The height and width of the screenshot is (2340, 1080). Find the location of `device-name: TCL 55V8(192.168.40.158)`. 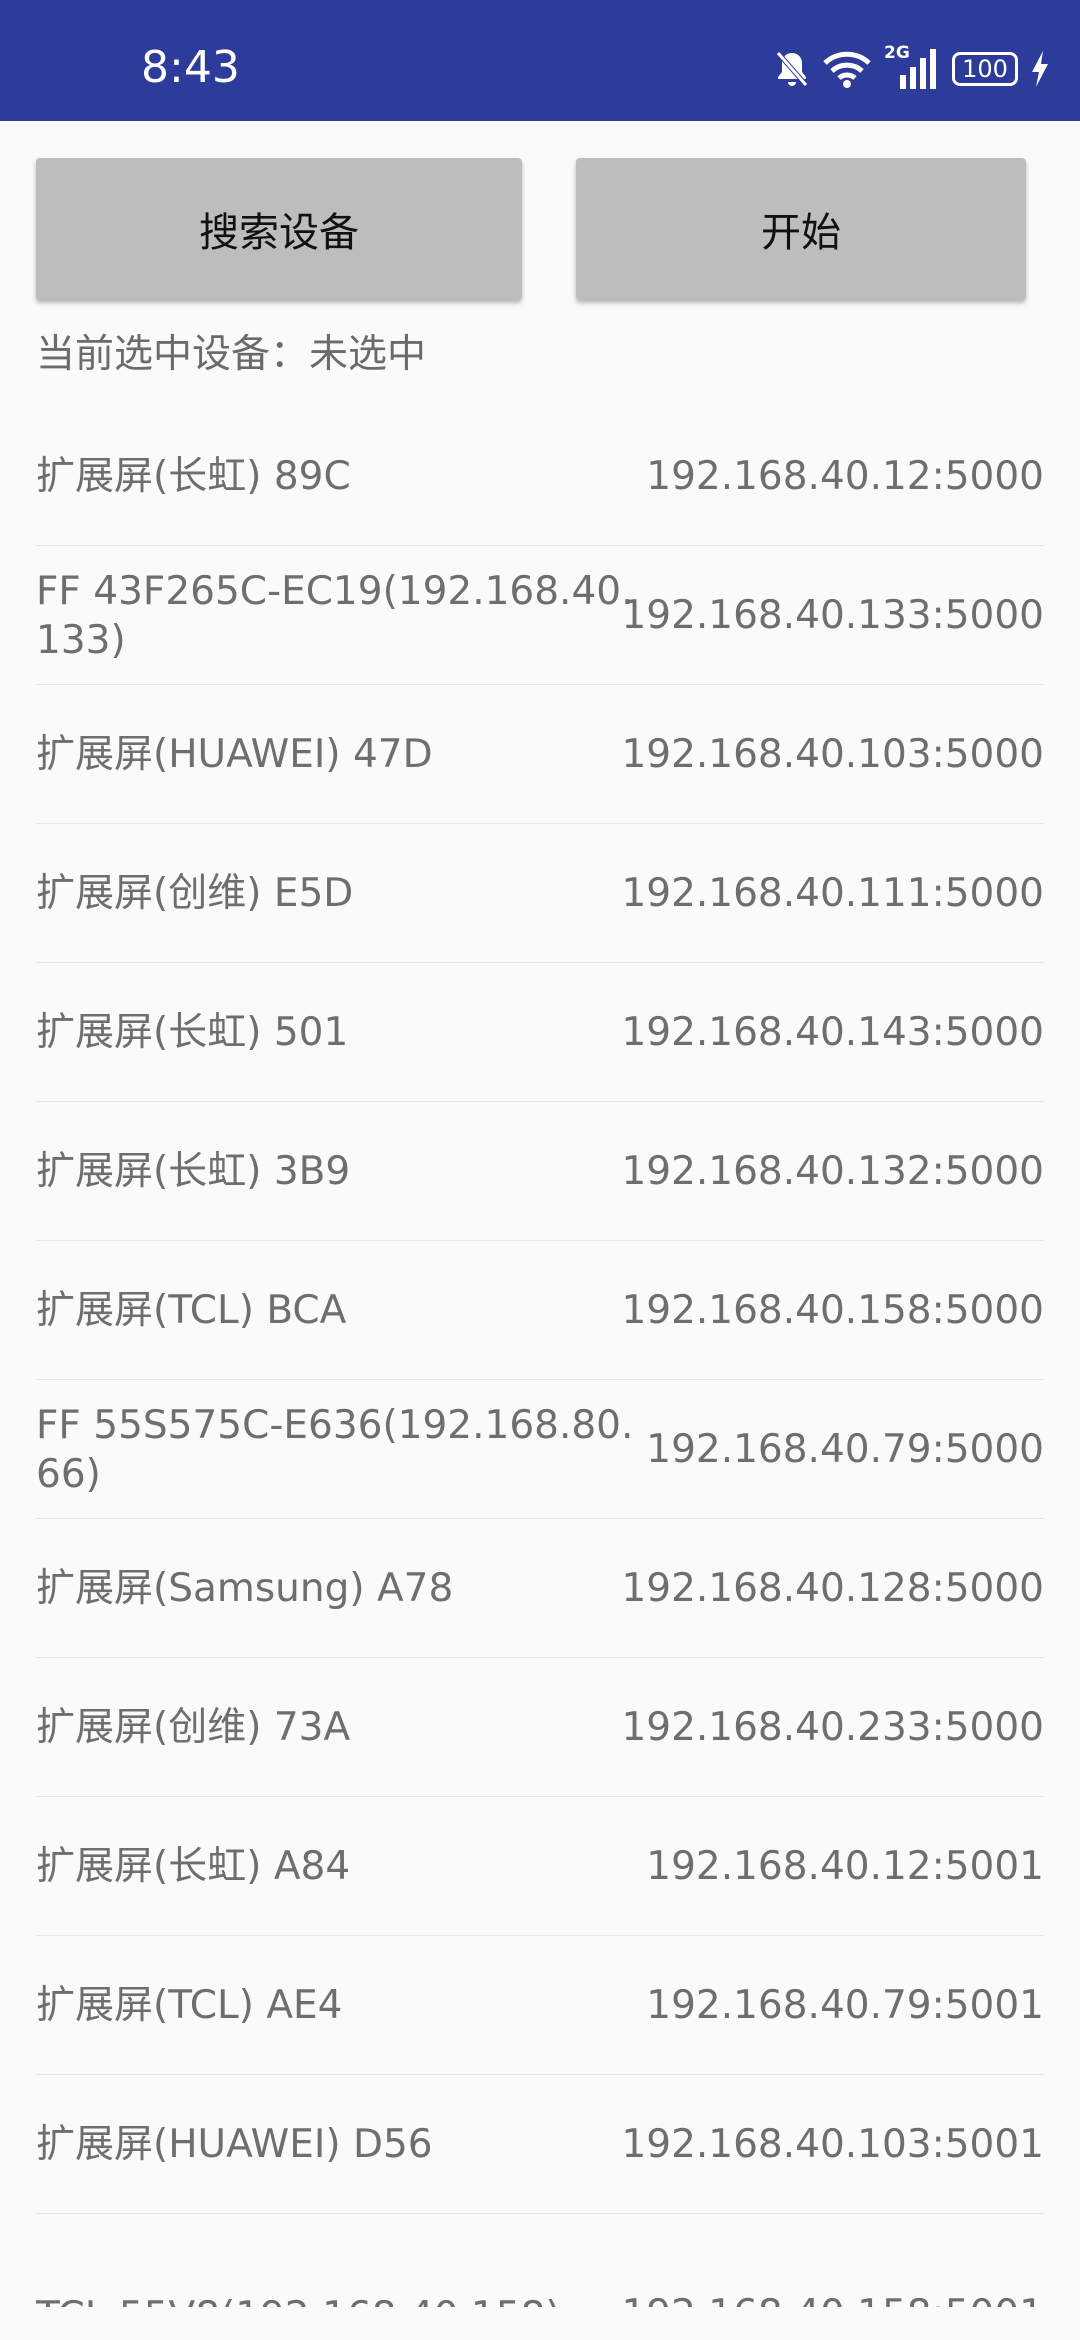

device-name: TCL 55V8(192.168.40.158) is located at coordinates (336, 2299).